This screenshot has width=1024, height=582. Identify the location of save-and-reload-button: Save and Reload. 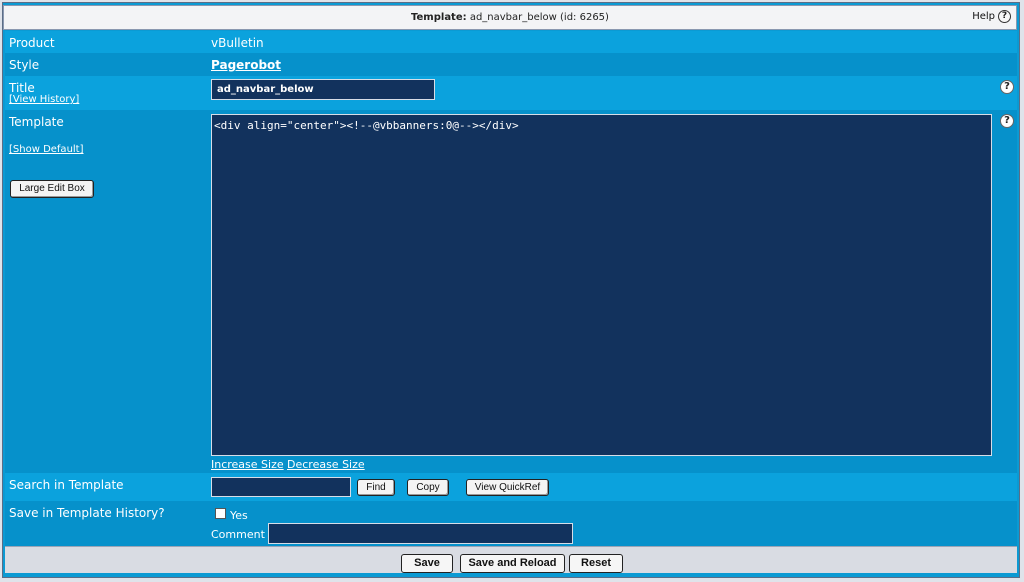
(512, 563).